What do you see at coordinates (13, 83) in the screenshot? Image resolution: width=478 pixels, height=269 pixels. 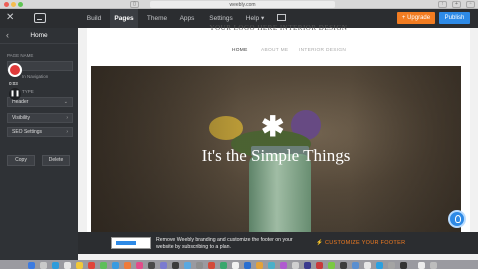 I see `recording-timer: 0:03` at bounding box center [13, 83].